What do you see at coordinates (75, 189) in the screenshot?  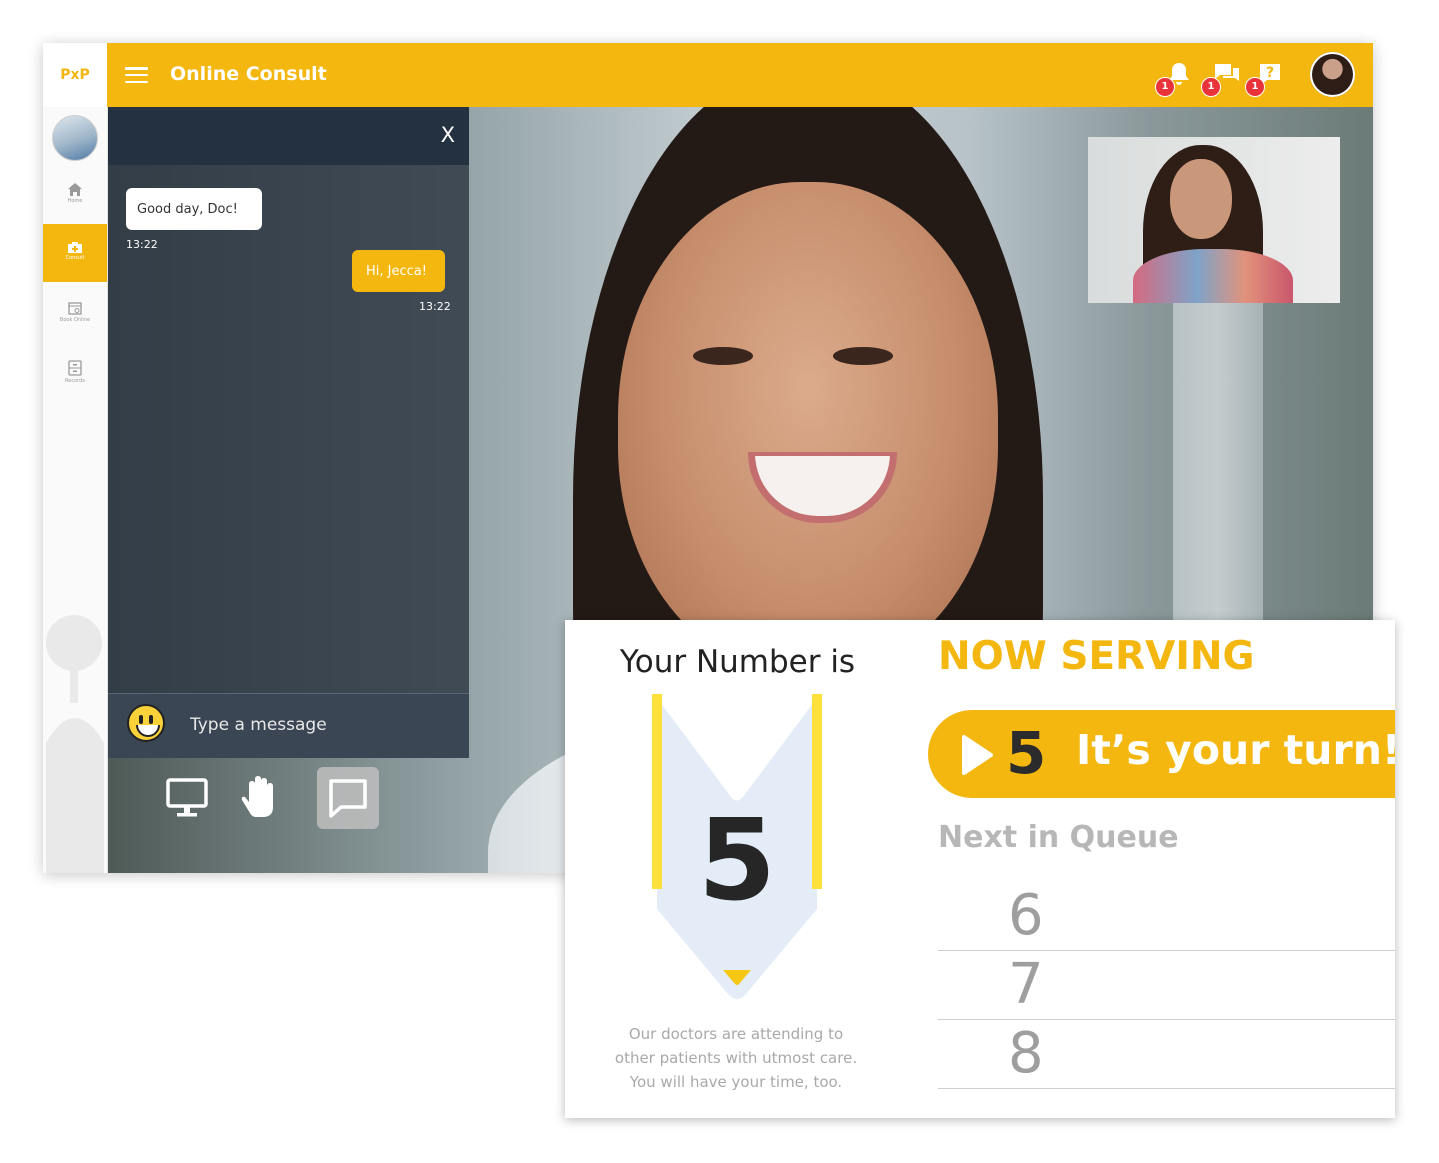 I see `home-icon` at bounding box center [75, 189].